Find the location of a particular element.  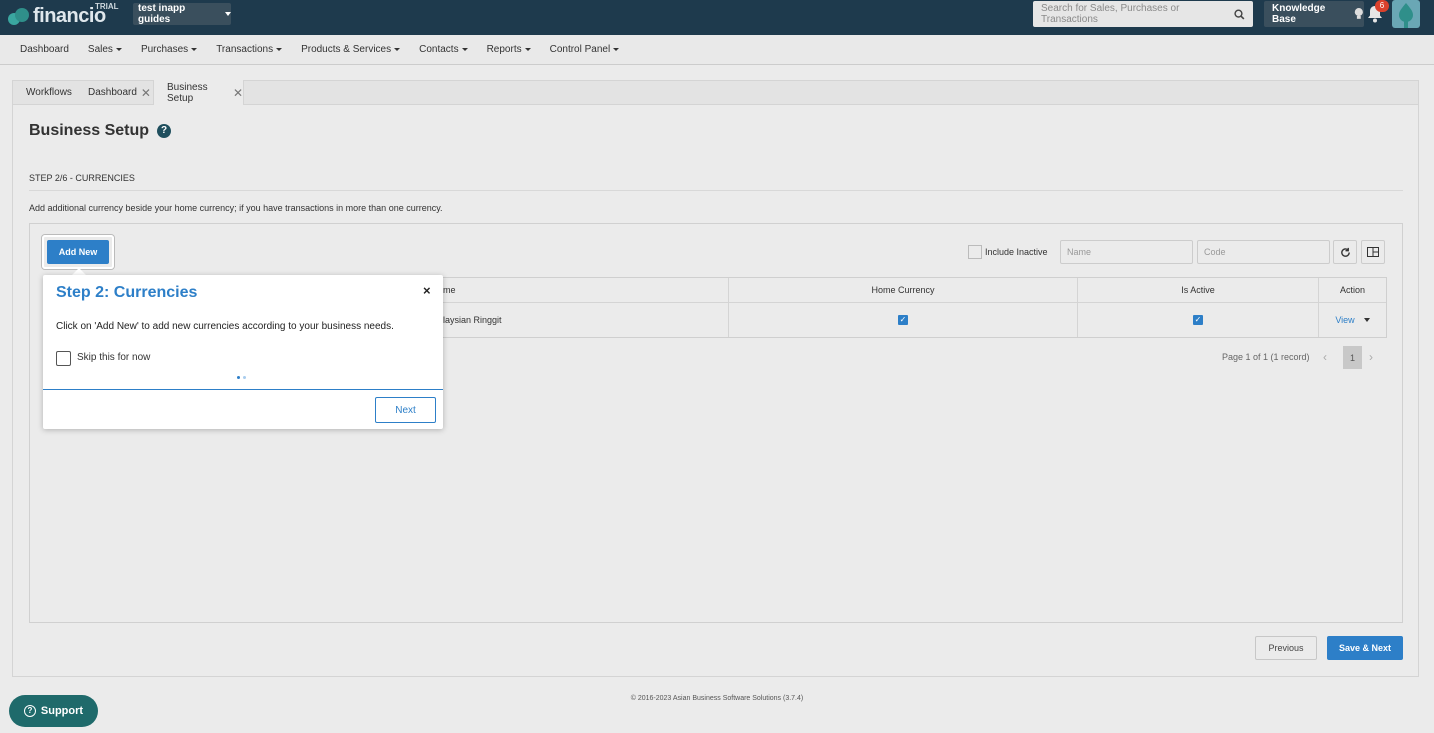

popover-arrow is located at coordinates (79, 271).